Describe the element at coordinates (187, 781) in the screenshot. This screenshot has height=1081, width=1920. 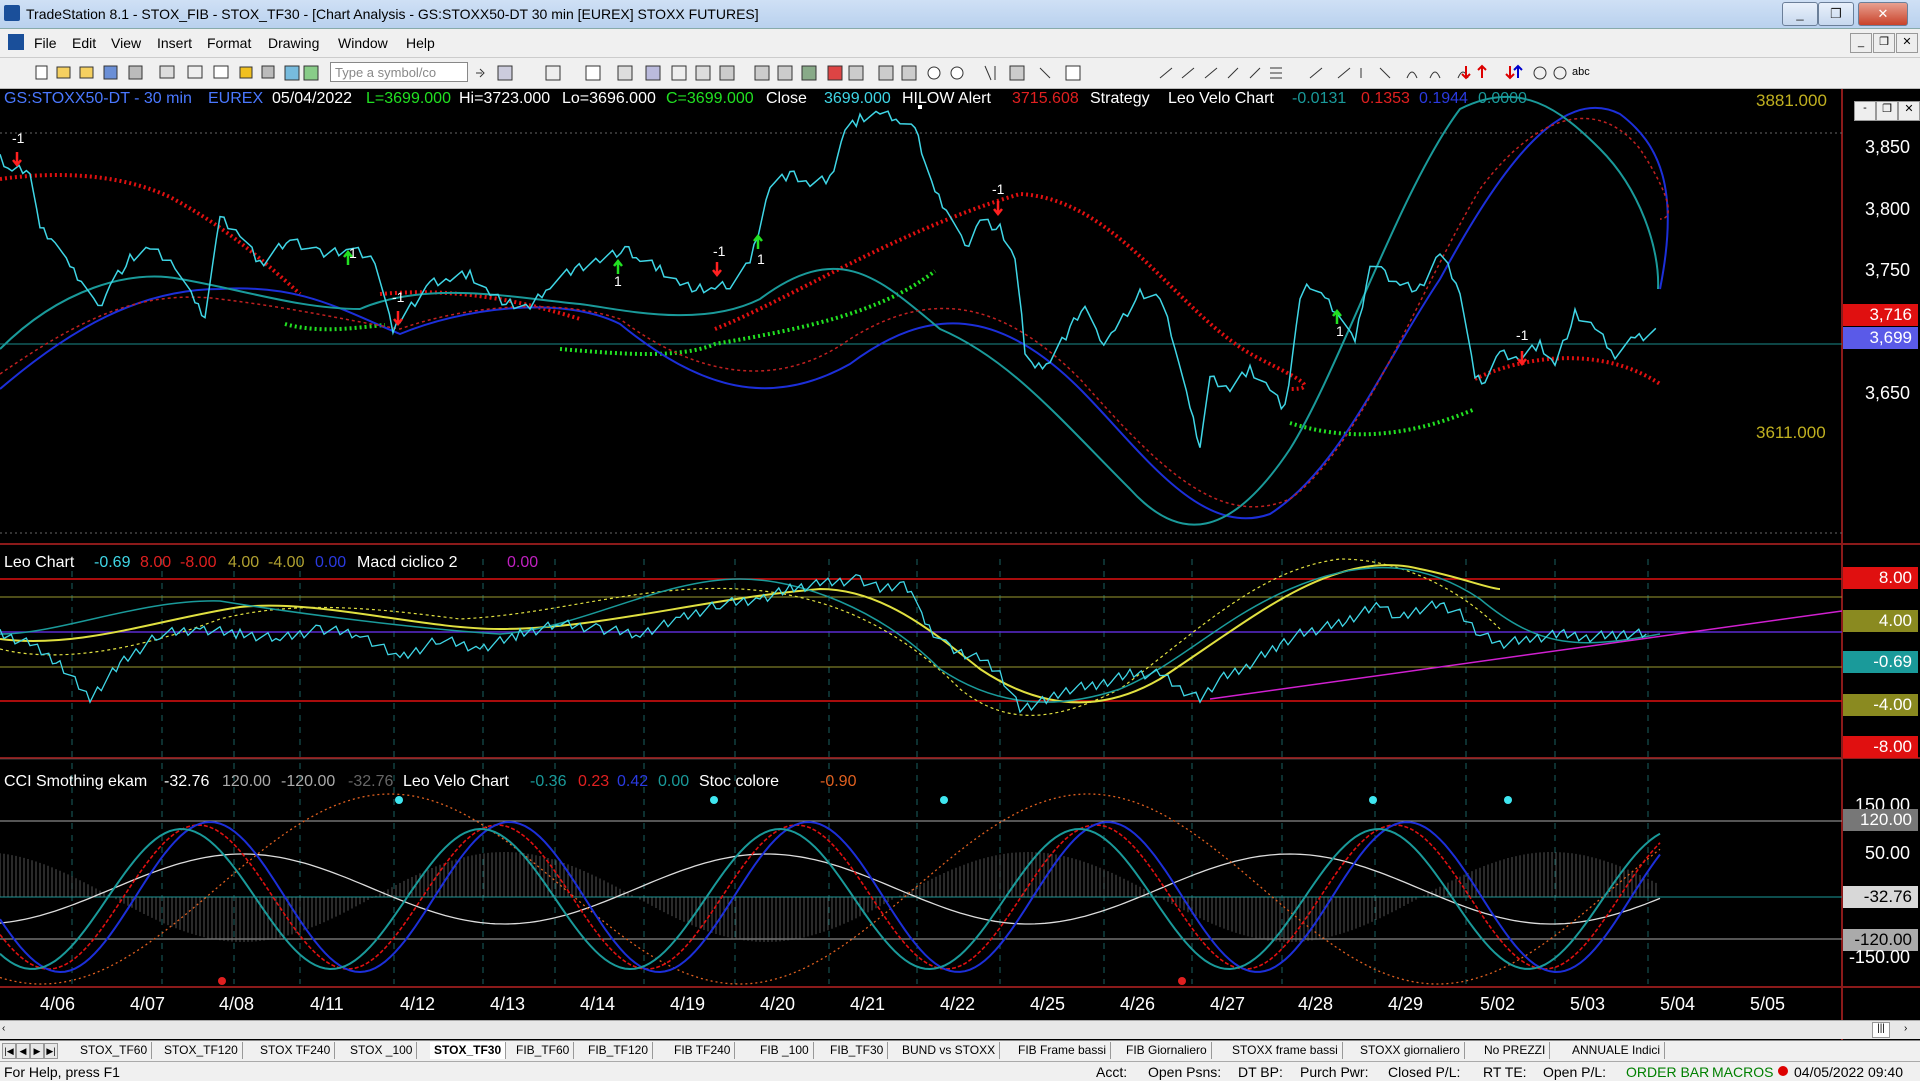
I see `cci-value-1: -32.76` at that location.